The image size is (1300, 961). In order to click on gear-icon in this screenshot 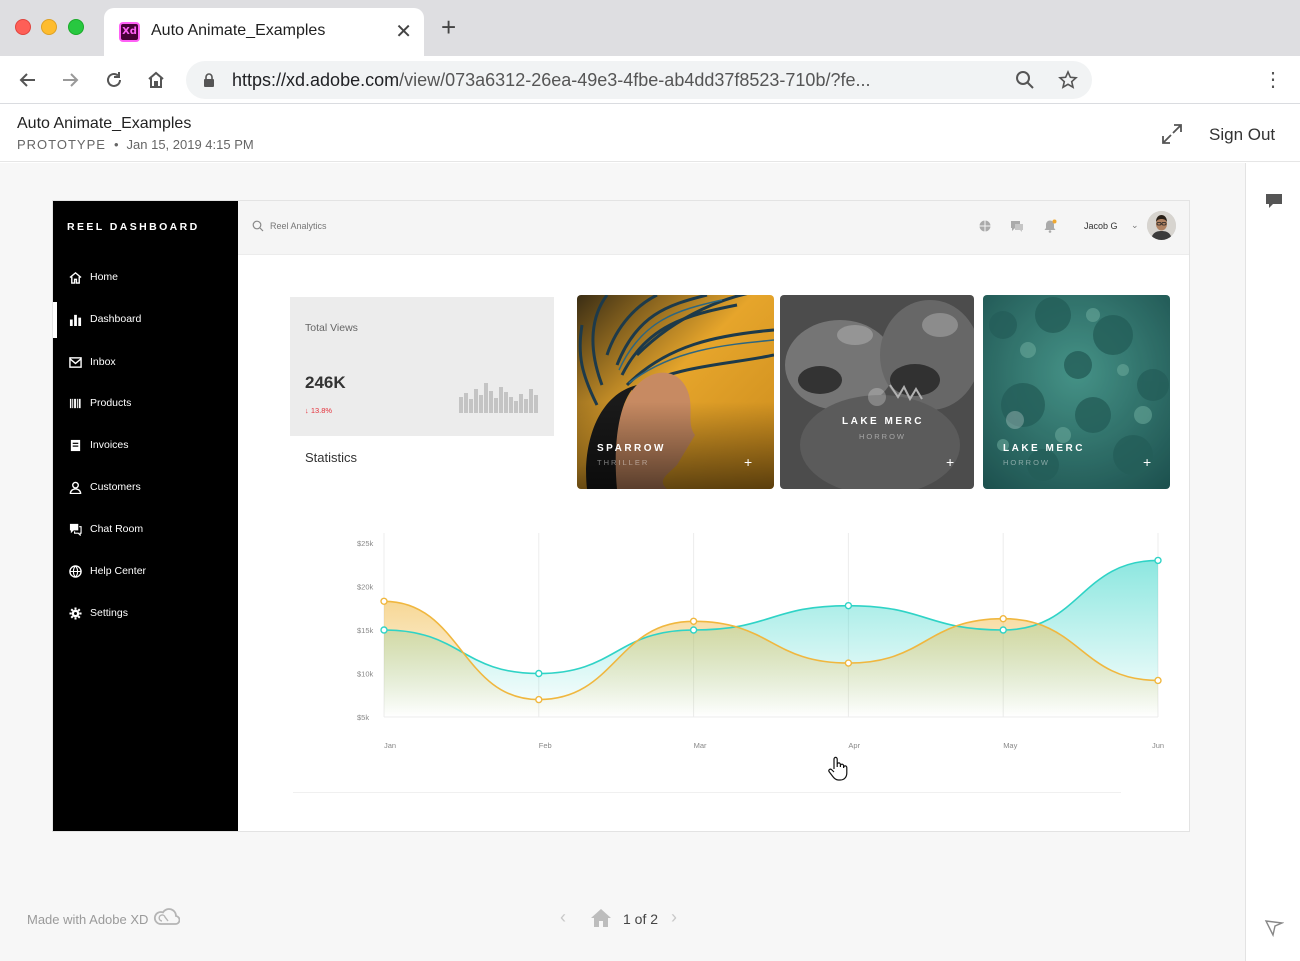, I will do `click(75, 613)`.